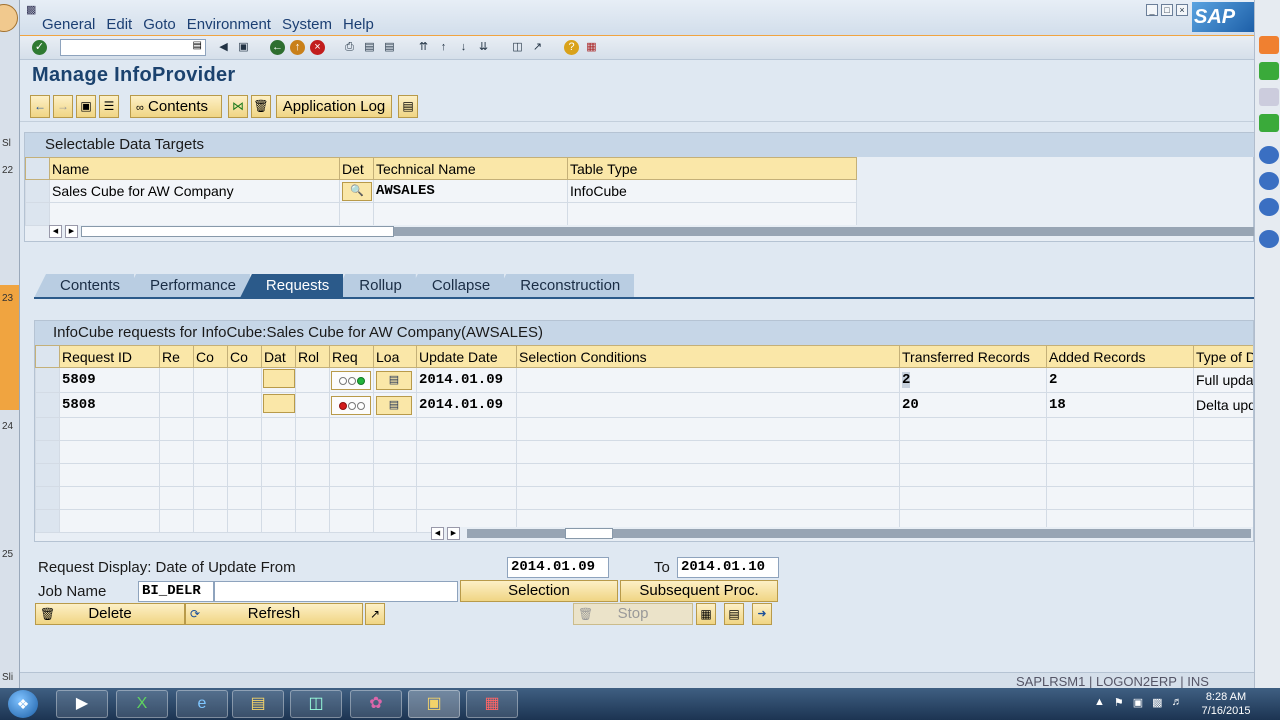 The height and width of the screenshot is (720, 1280). What do you see at coordinates (591, 47) in the screenshot?
I see `layout-menu-icon: ▦` at bounding box center [591, 47].